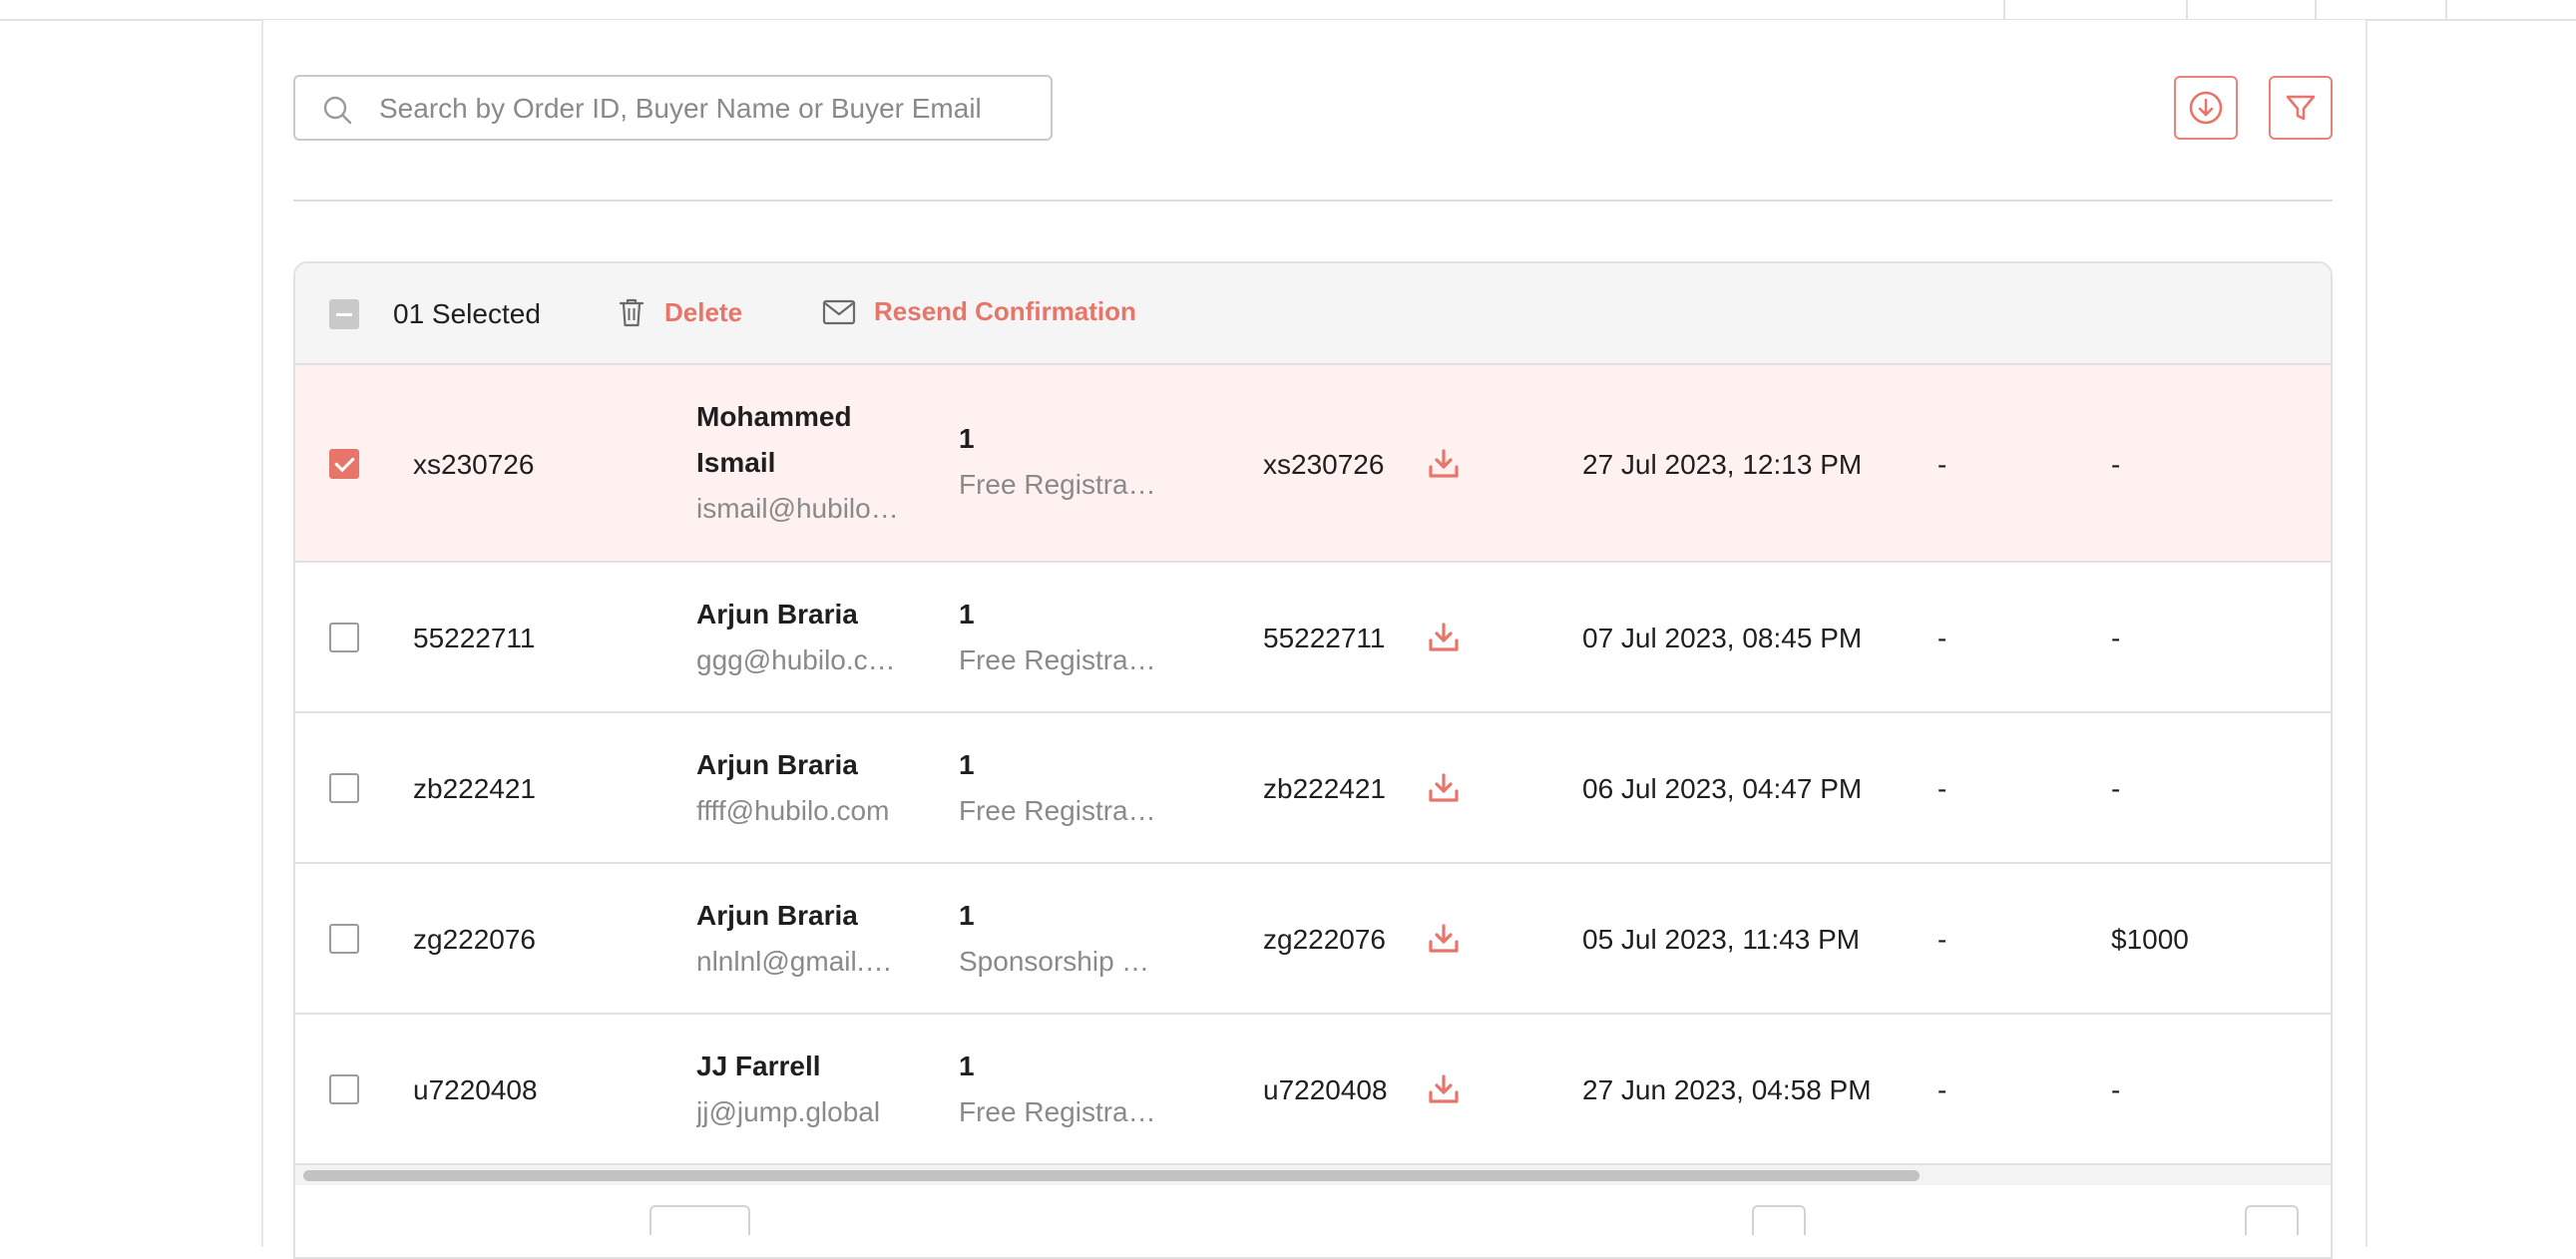 This screenshot has width=2576, height=1259. I want to click on resend-confirmation-button: Resend Confirmation, so click(979, 311).